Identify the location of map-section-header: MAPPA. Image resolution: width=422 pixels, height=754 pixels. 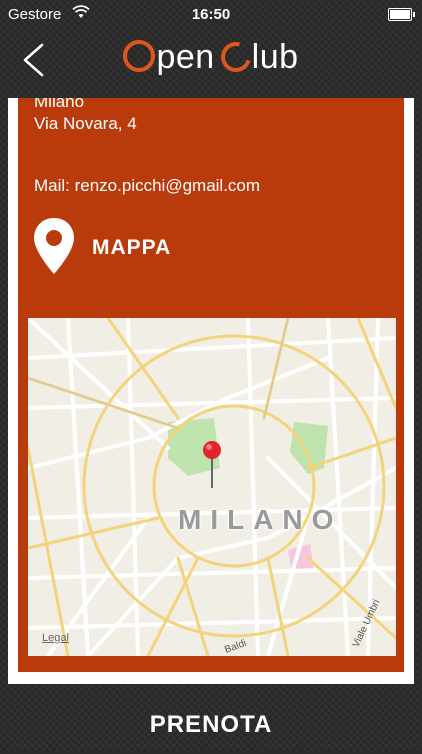
(182, 248).